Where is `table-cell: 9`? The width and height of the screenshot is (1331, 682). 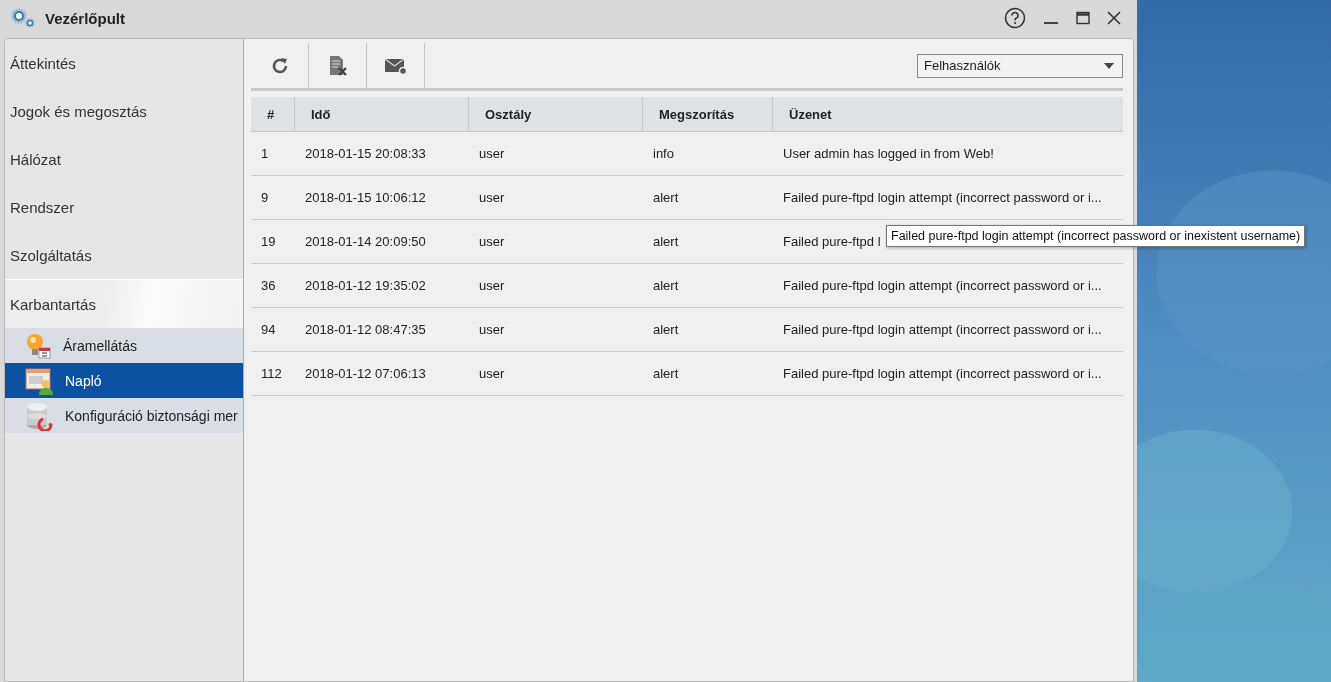 table-cell: 9 is located at coordinates (265, 197).